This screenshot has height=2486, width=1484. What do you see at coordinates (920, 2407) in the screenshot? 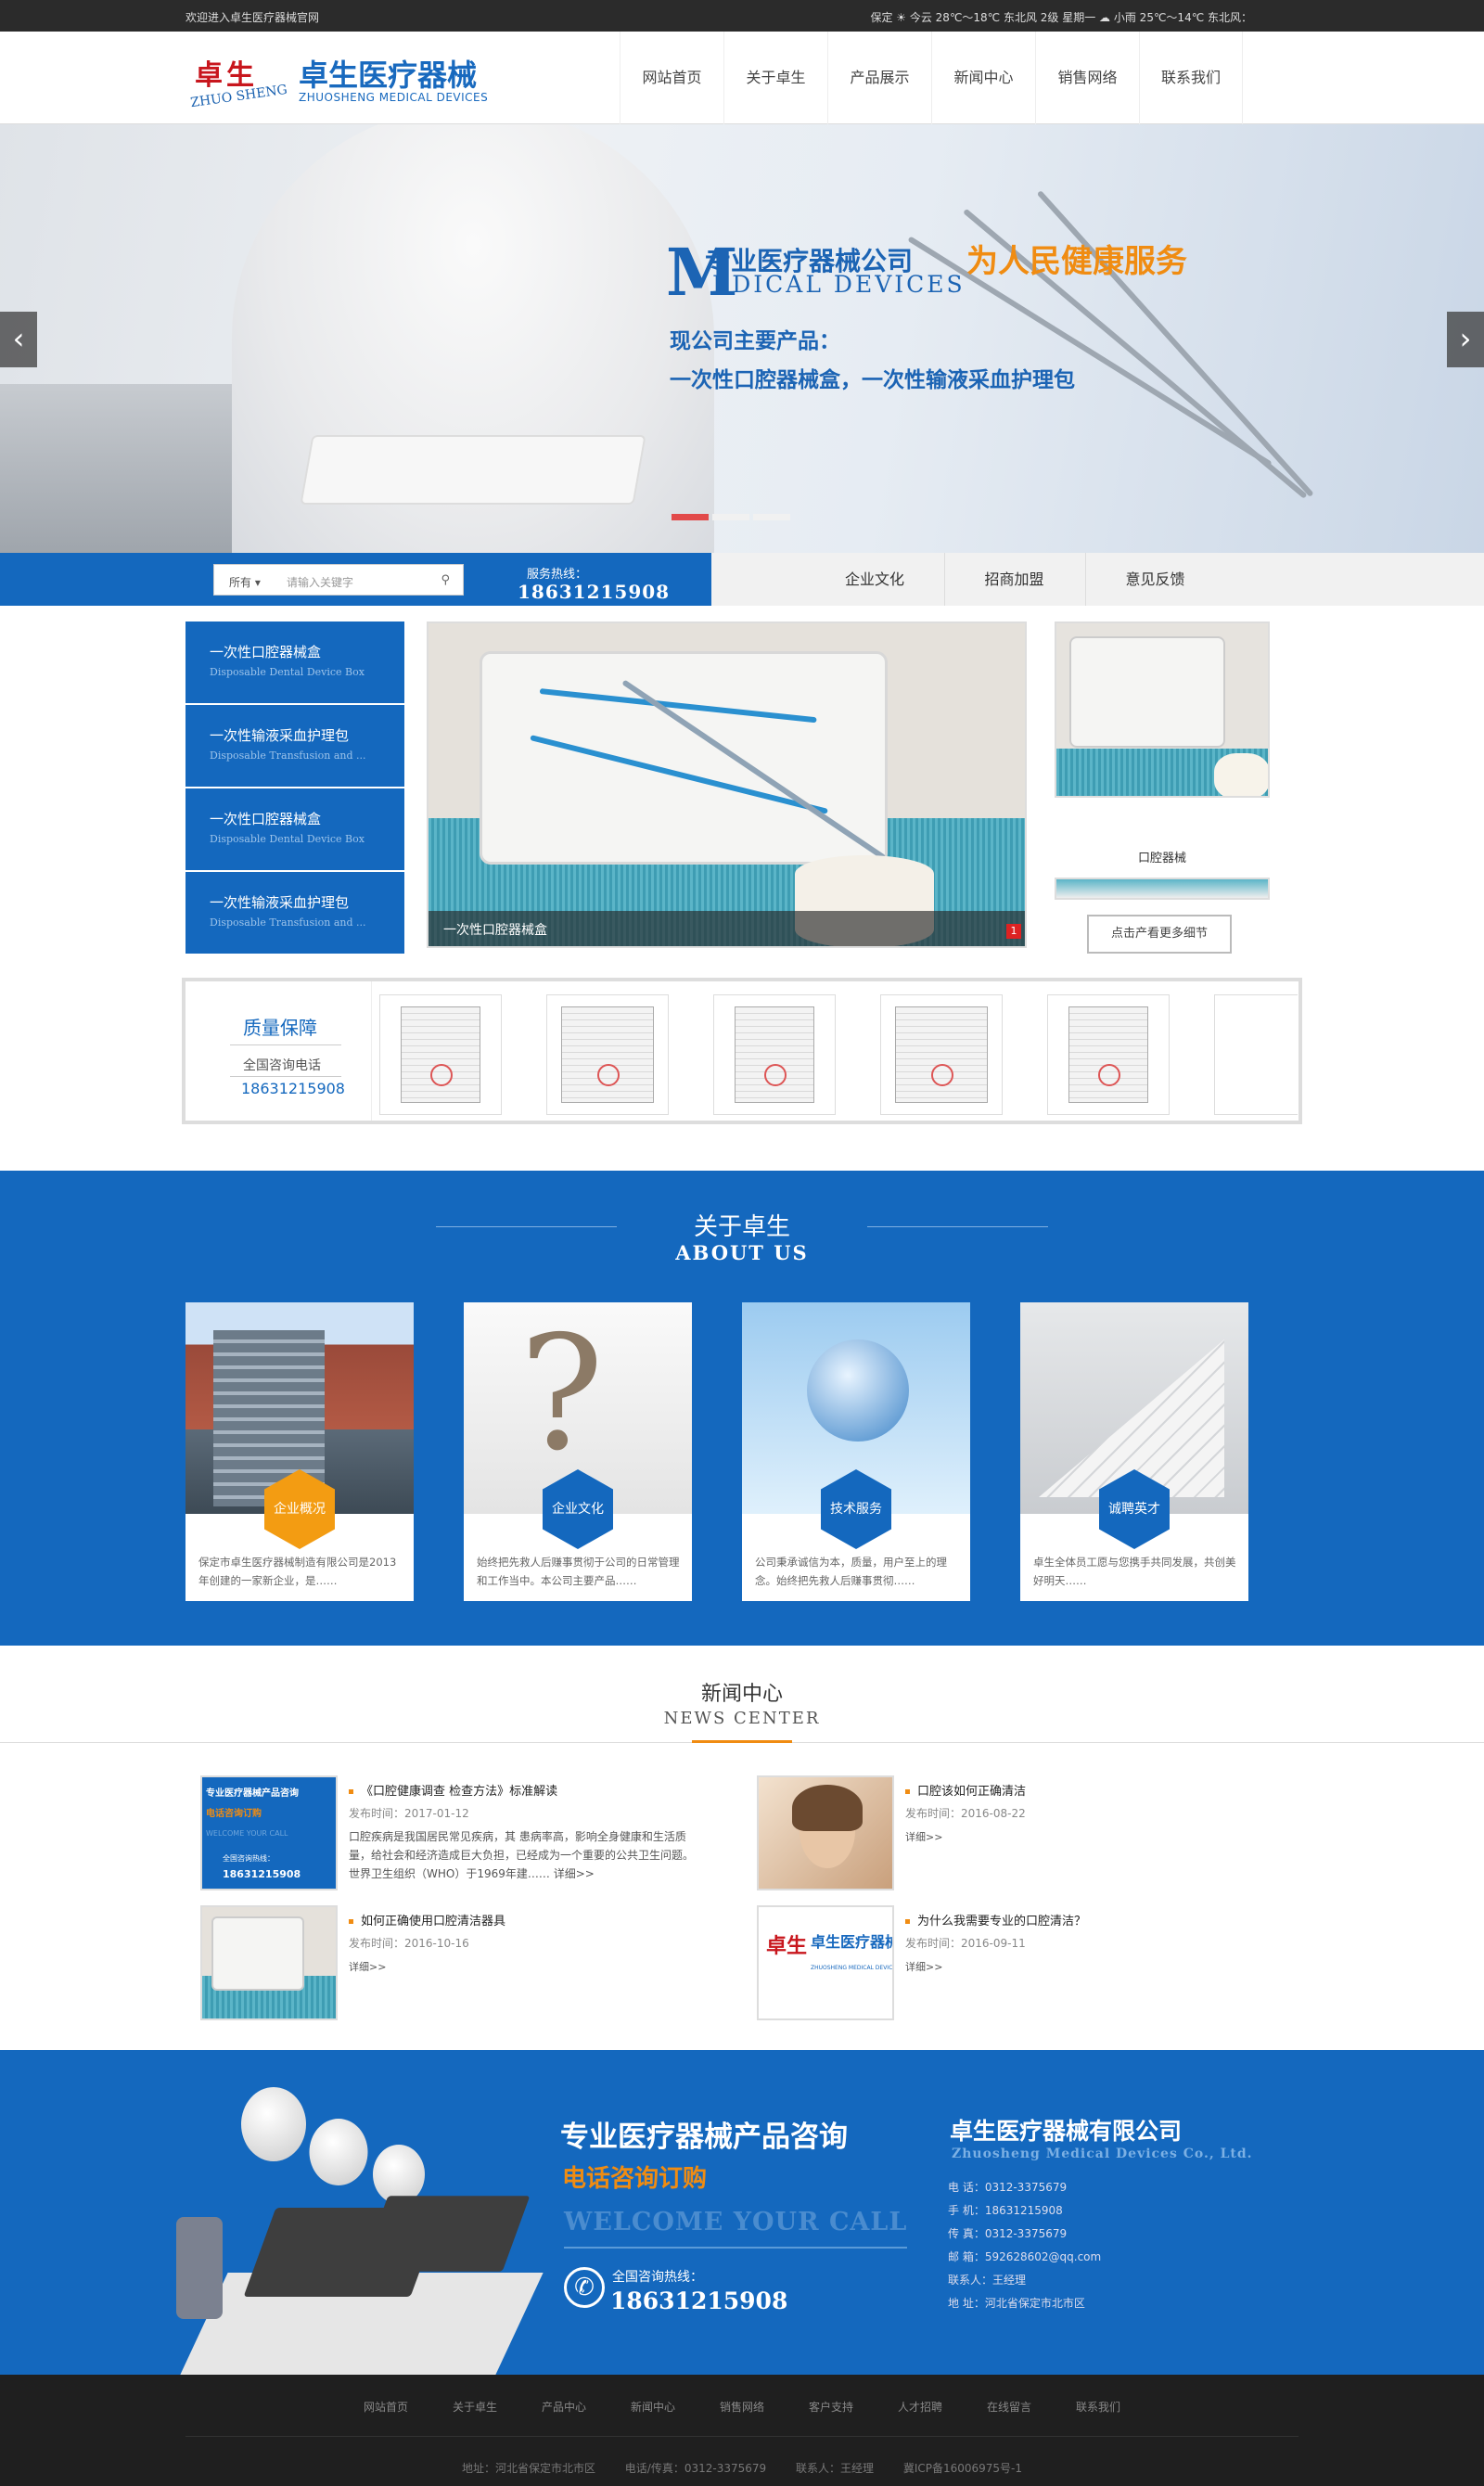
I see `footer-link-jobs: 人才招聘` at bounding box center [920, 2407].